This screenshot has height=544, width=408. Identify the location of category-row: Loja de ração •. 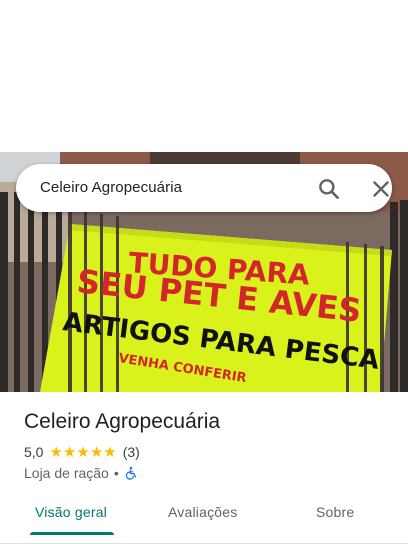
(81, 473).